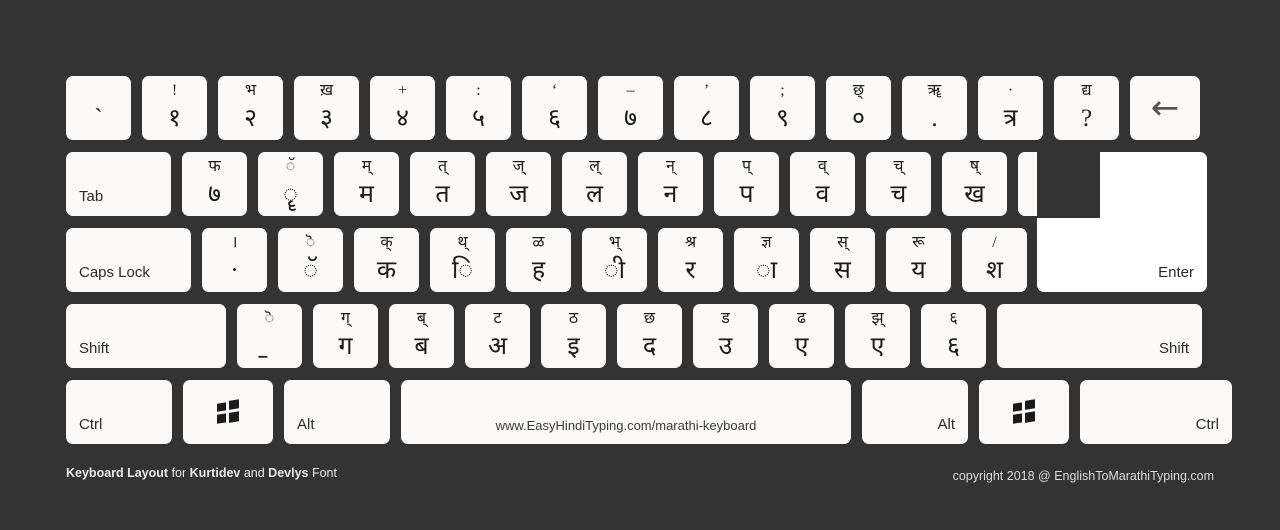  Describe the element at coordinates (518, 166) in the screenshot. I see `key-glyph-top: ज्` at that location.